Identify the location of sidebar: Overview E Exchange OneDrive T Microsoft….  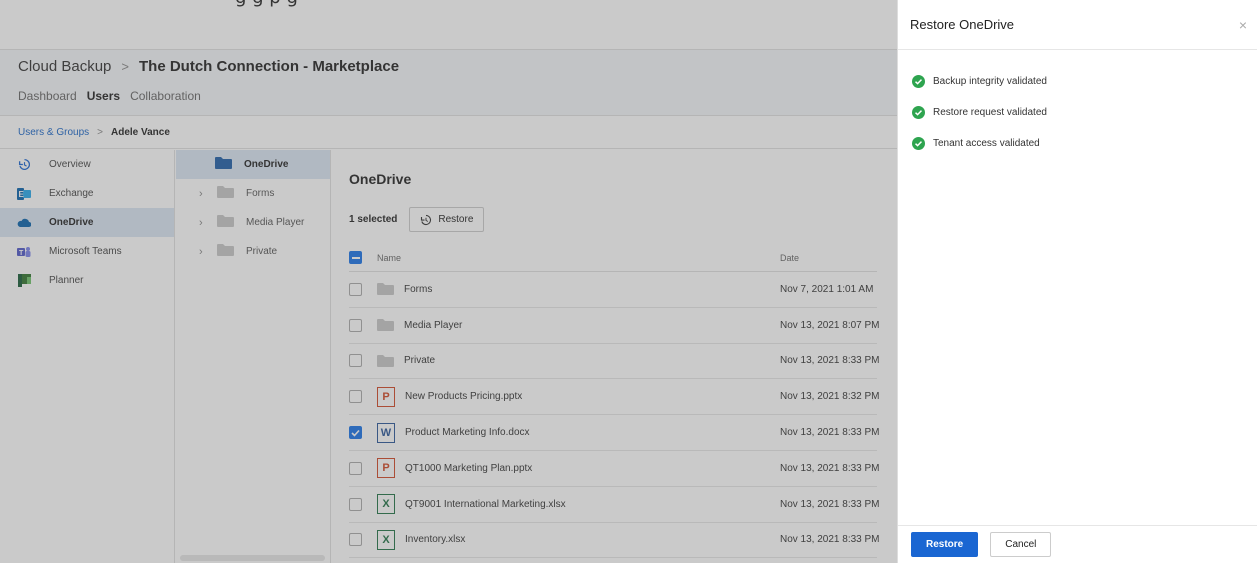
(87, 356).